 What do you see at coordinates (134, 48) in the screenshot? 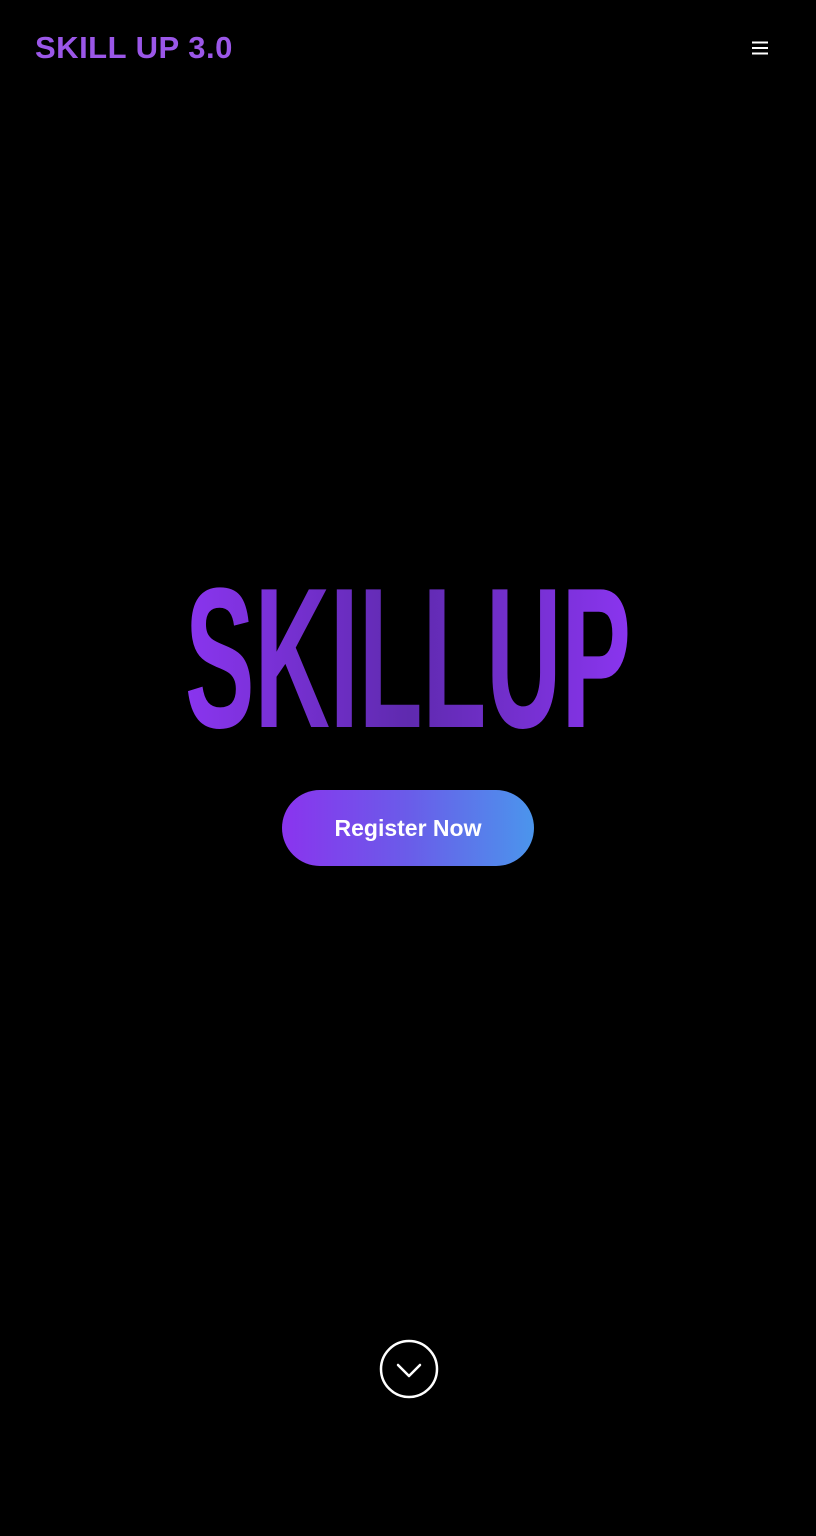
I see `site-logo-title: SKILL UP 3.0` at bounding box center [134, 48].